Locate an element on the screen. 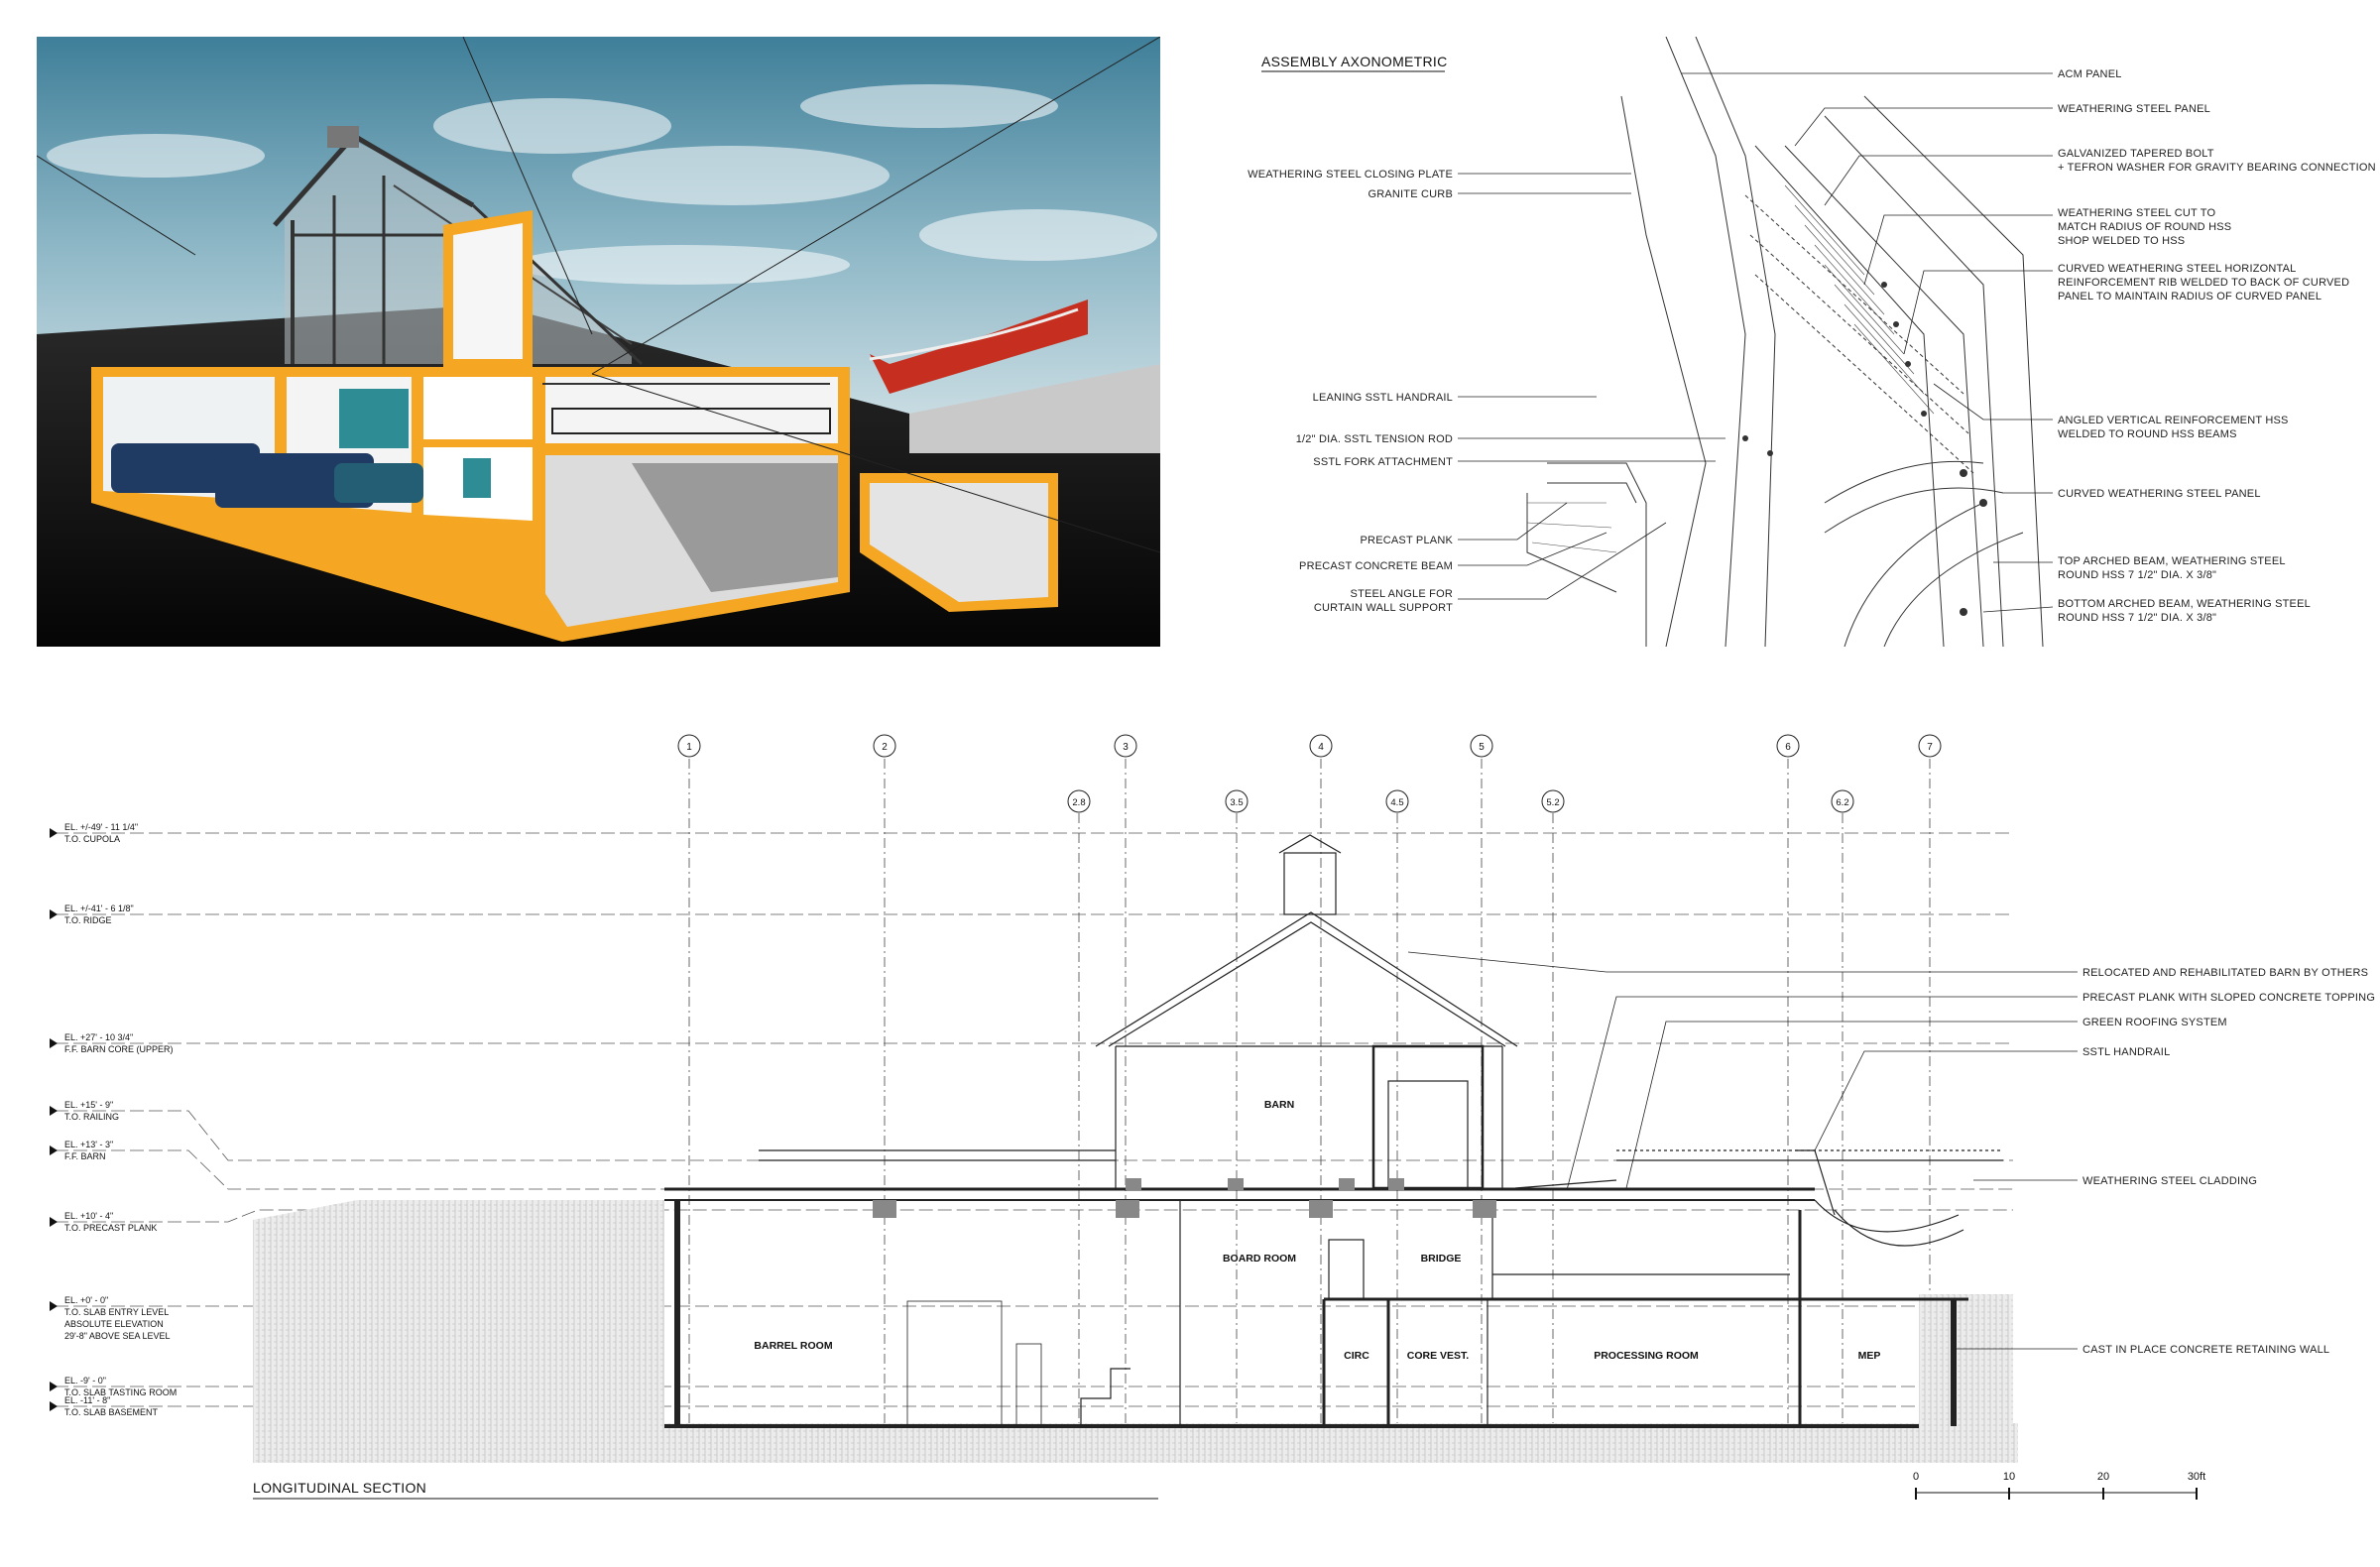 The height and width of the screenshot is (1567, 2380). grid-label-6: 6 is located at coordinates (1788, 747).